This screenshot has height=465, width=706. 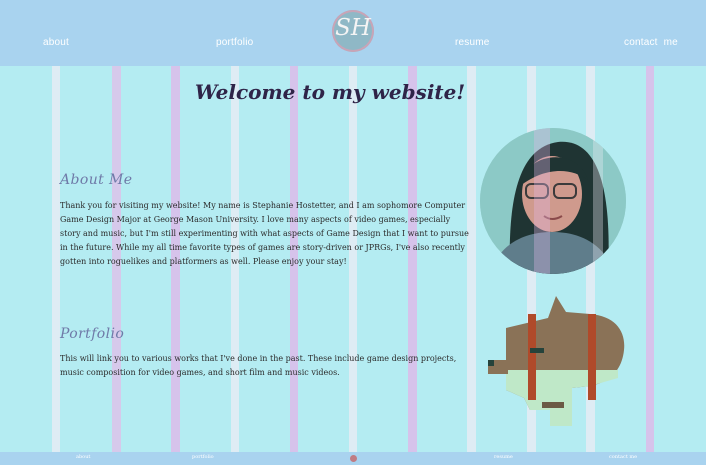 What do you see at coordinates (651, 42) in the screenshot?
I see `nav-contact-link: contact me` at bounding box center [651, 42].